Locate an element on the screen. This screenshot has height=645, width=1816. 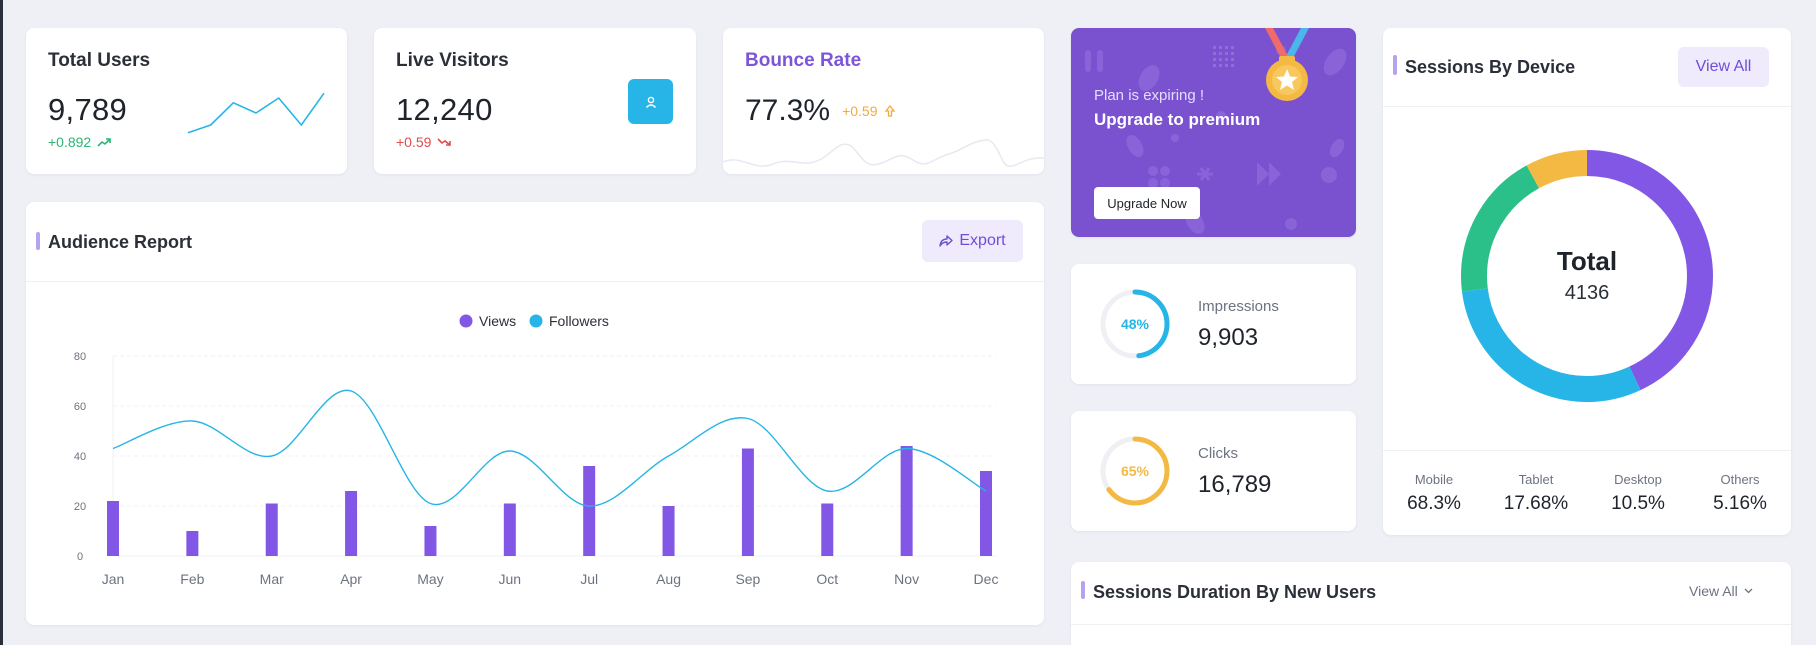
bounce-rate-value: 77.3% is located at coordinates (788, 110).